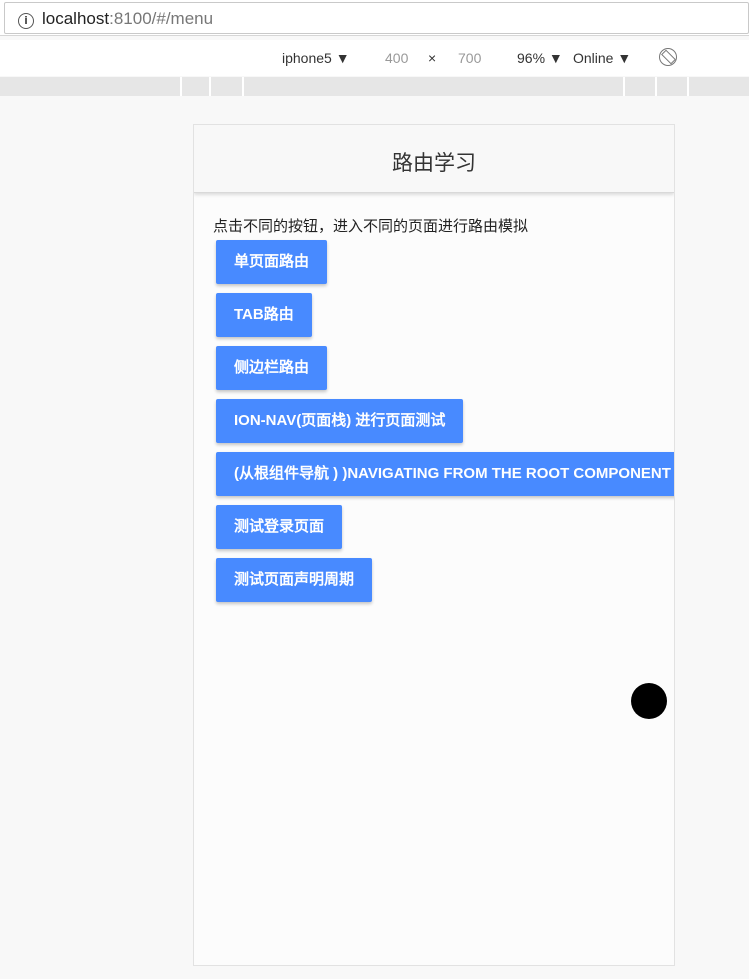  I want to click on url-text: localhost:8100/#/menu, so click(127, 19).